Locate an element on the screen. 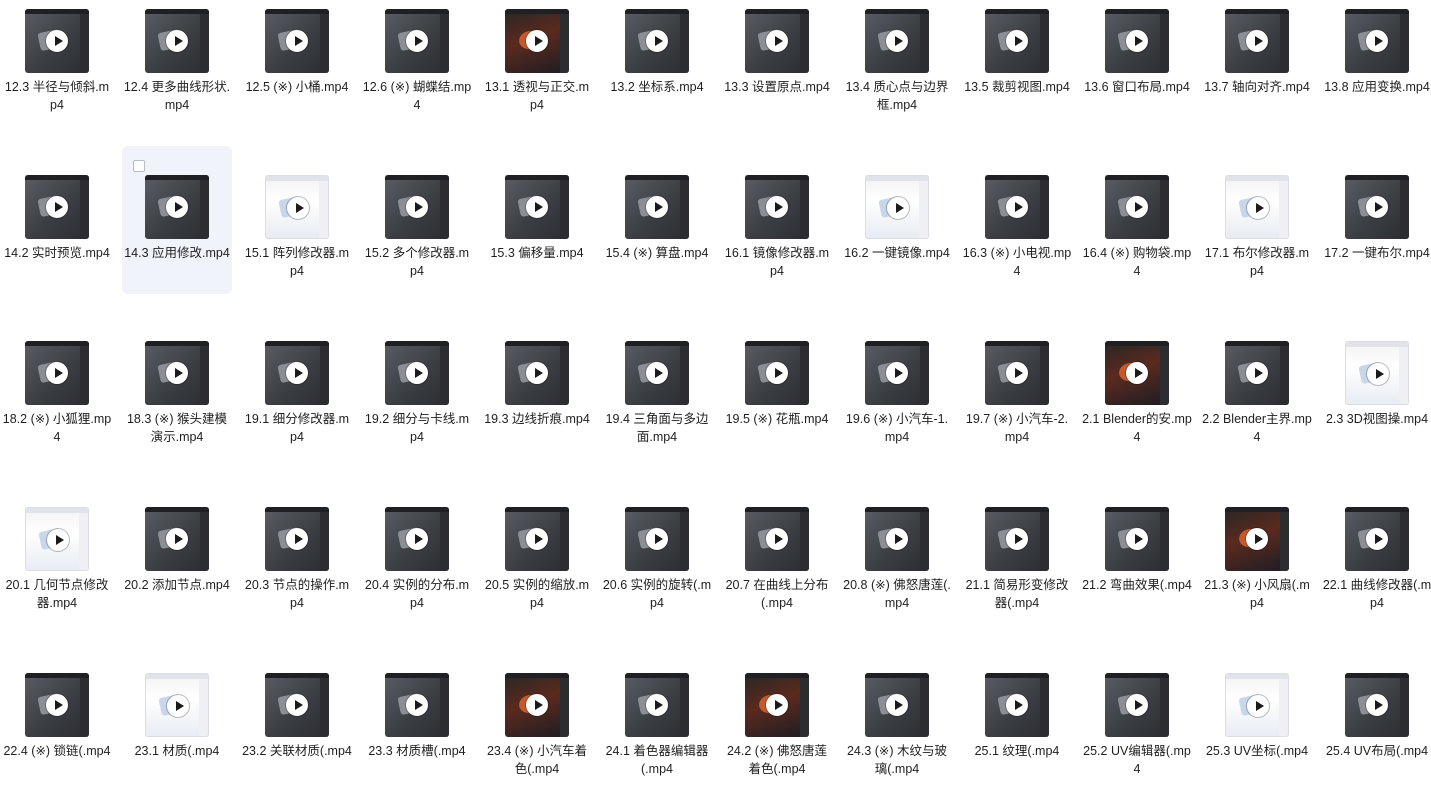 The width and height of the screenshot is (1431, 812). file-item: 15.1 阵列修改器.mp4 is located at coordinates (297, 240).